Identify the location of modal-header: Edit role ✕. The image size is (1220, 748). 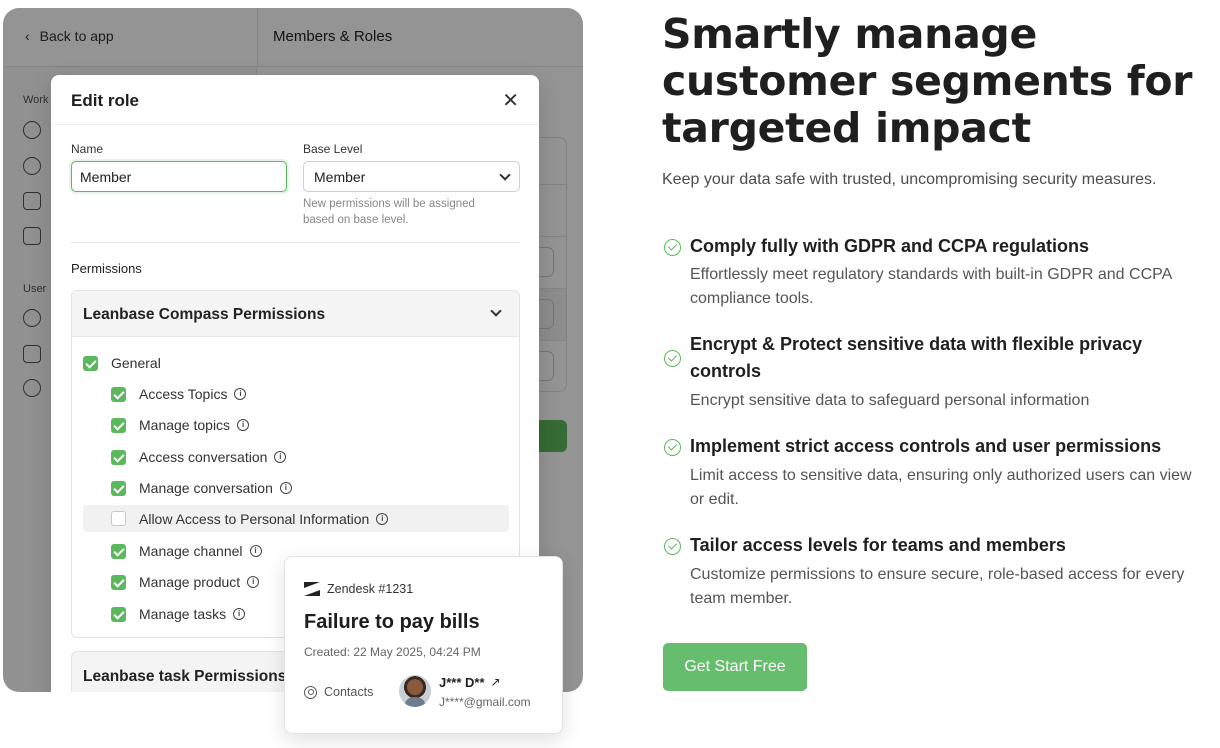
(295, 100).